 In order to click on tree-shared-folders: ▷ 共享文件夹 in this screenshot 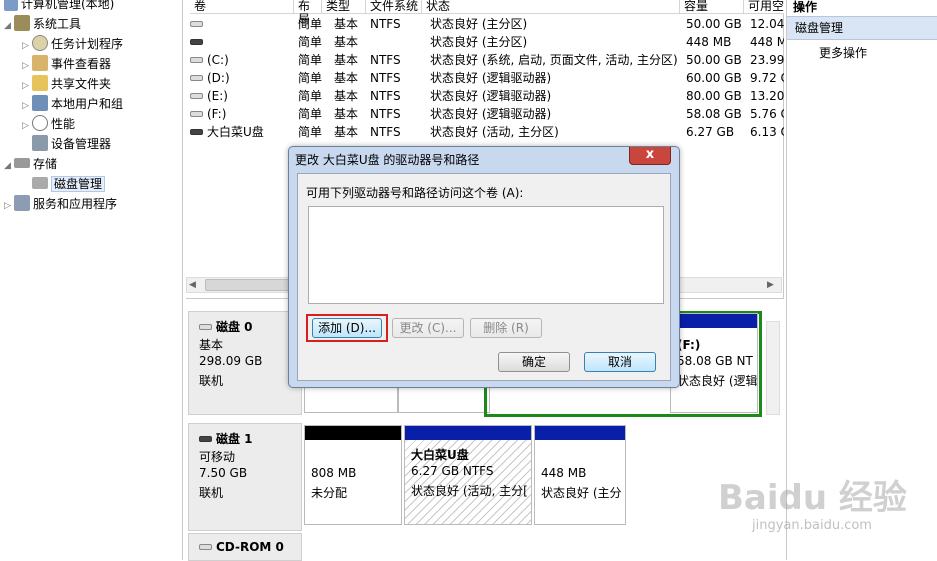, I will do `click(66, 84)`.